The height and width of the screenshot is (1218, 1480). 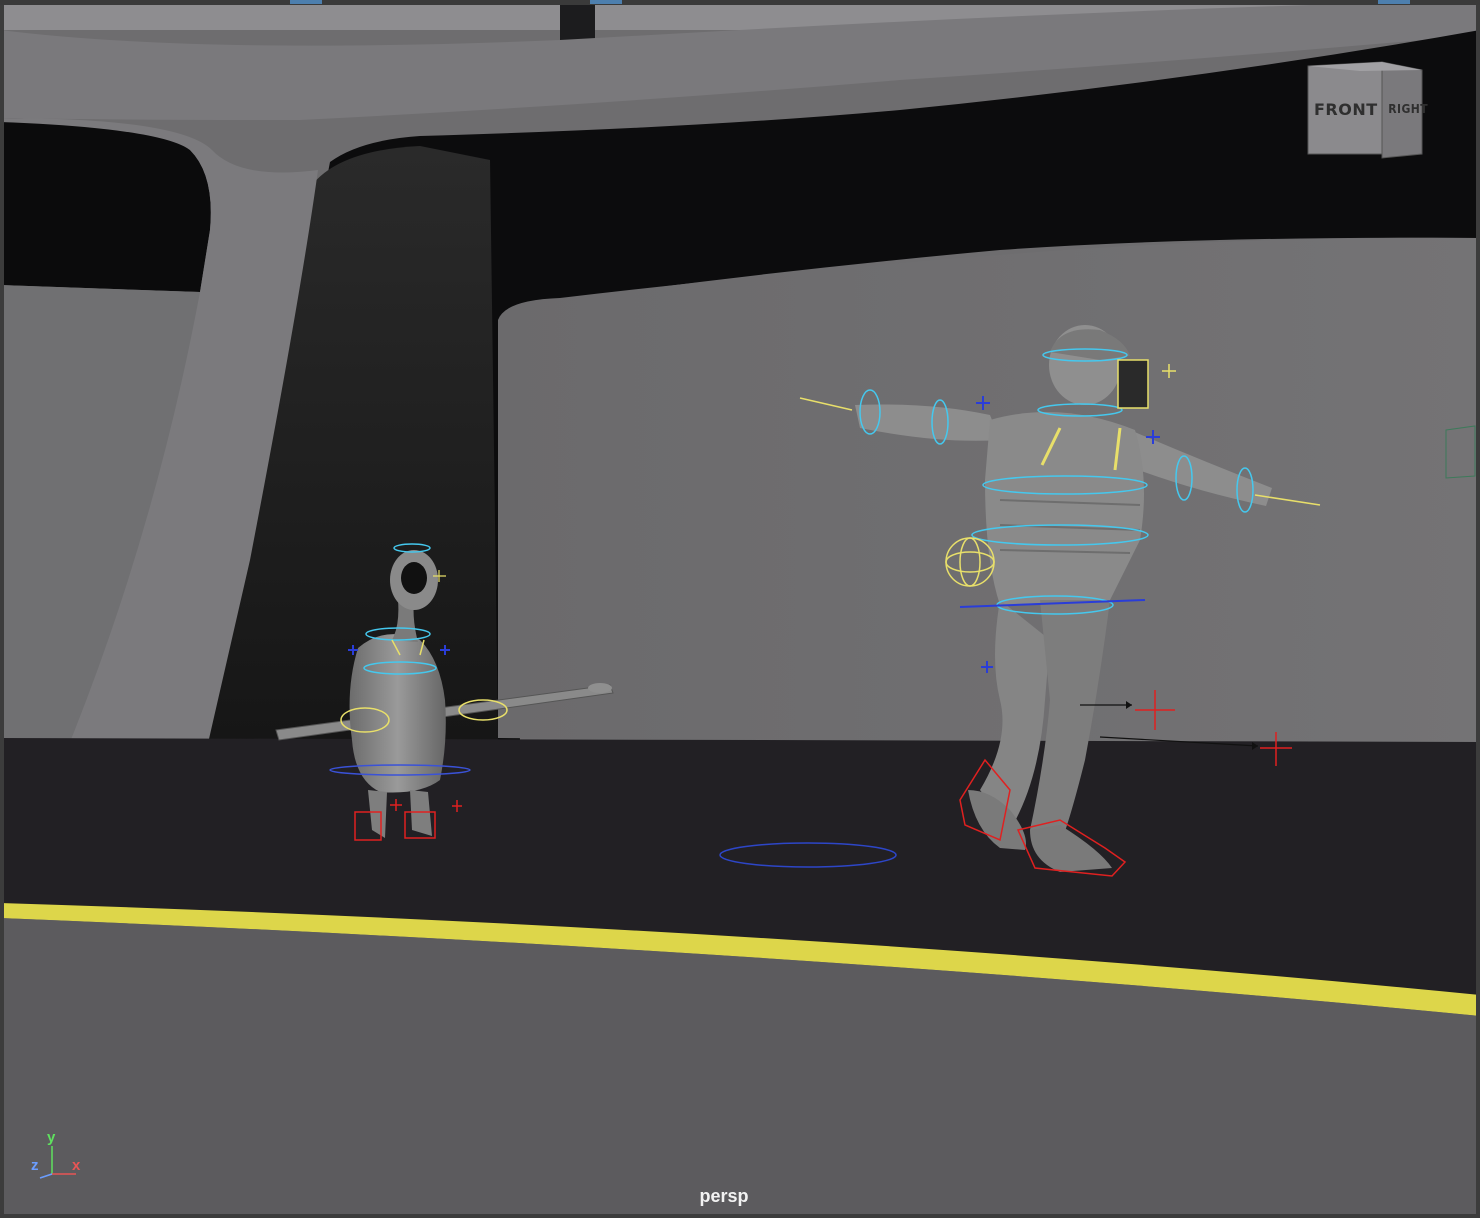 I want to click on alien-body, so click(x=397, y=713).